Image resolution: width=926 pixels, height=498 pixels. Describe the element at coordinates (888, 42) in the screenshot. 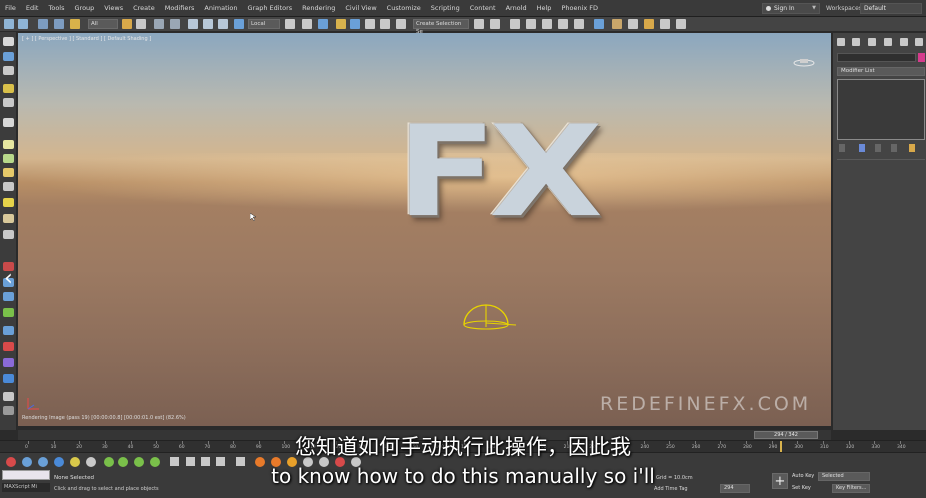

I see `motion-tab-icon` at that location.